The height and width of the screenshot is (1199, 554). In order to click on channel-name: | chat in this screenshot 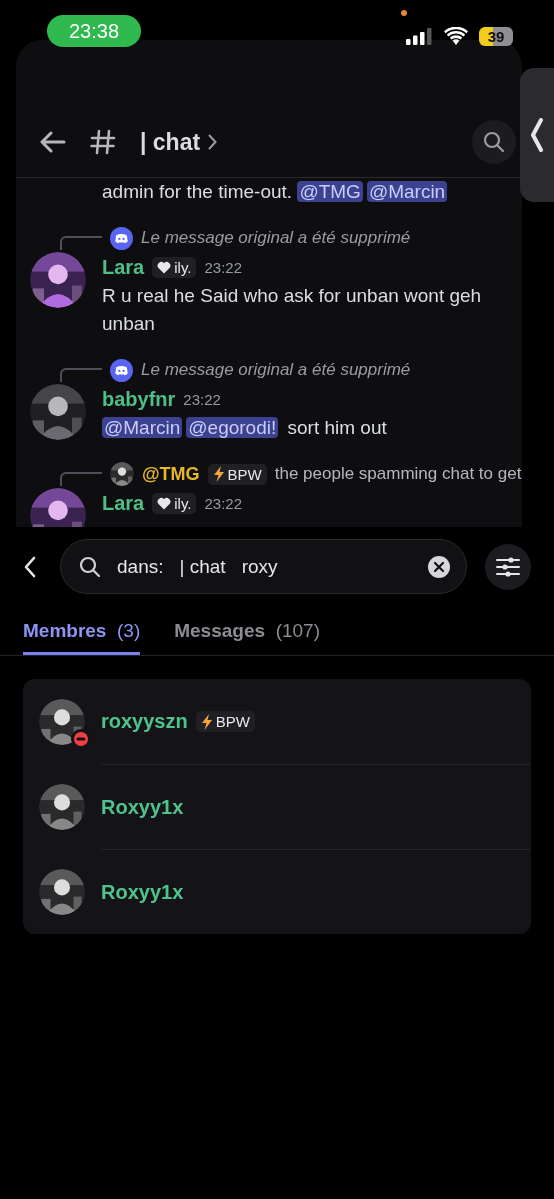, I will do `click(170, 142)`.